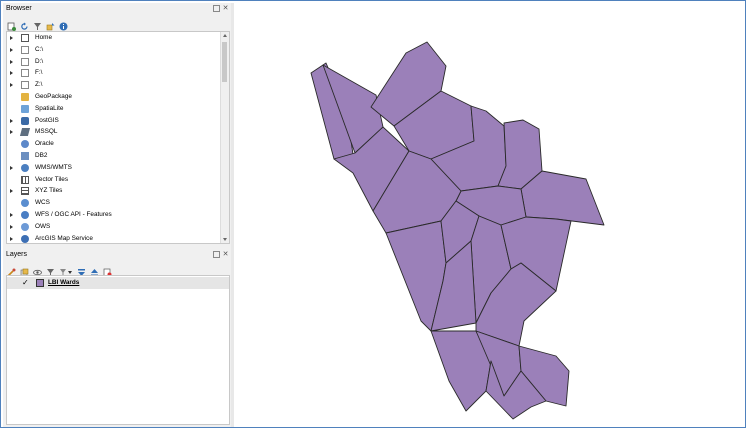  What do you see at coordinates (118, 283) in the screenshot?
I see `layer-row-lbi-wards: ✓ LBI Wards` at bounding box center [118, 283].